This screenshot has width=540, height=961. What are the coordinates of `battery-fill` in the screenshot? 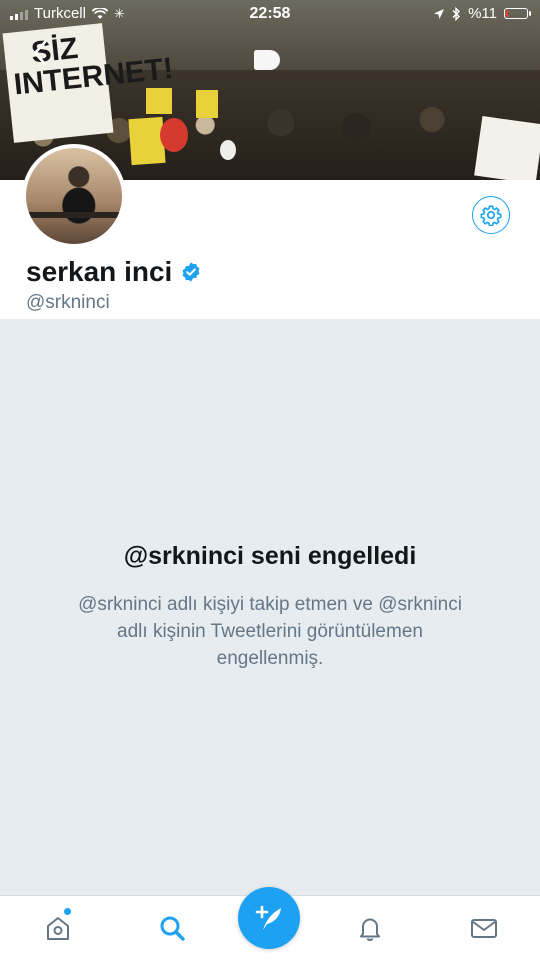 It's located at (507, 13).